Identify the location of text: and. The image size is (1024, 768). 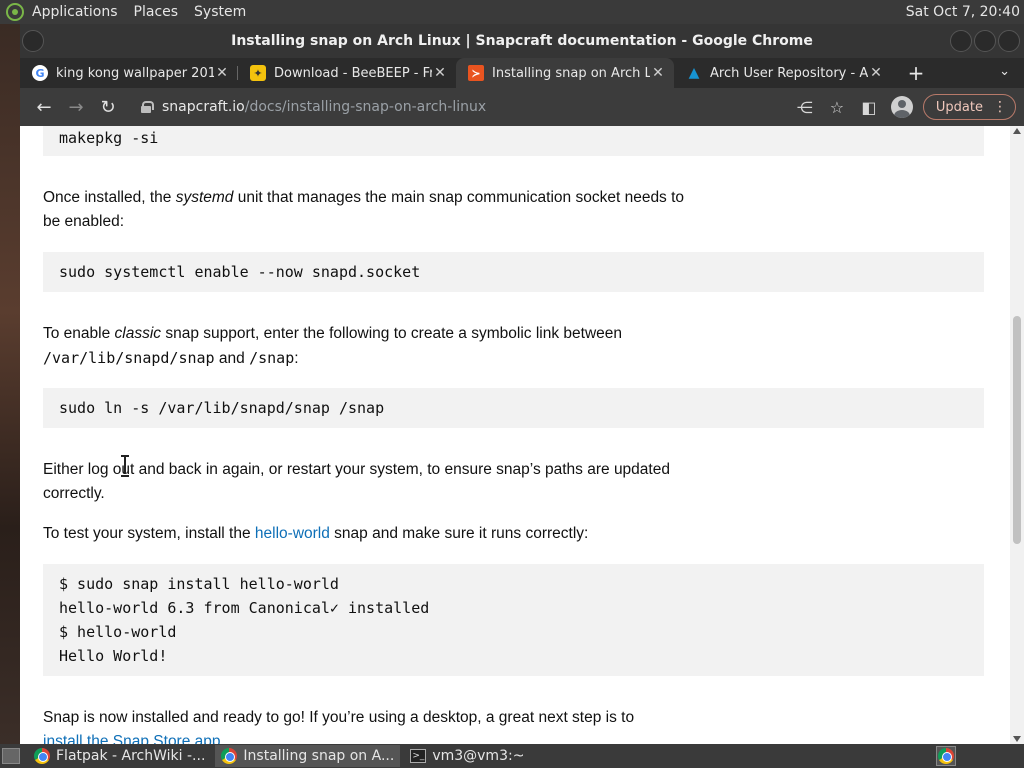
(232, 358).